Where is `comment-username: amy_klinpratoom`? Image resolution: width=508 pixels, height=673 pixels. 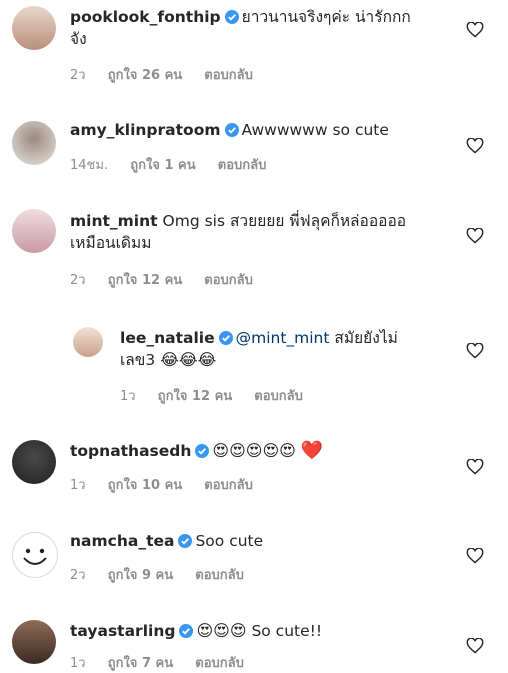 comment-username: amy_klinpratoom is located at coordinates (145, 130).